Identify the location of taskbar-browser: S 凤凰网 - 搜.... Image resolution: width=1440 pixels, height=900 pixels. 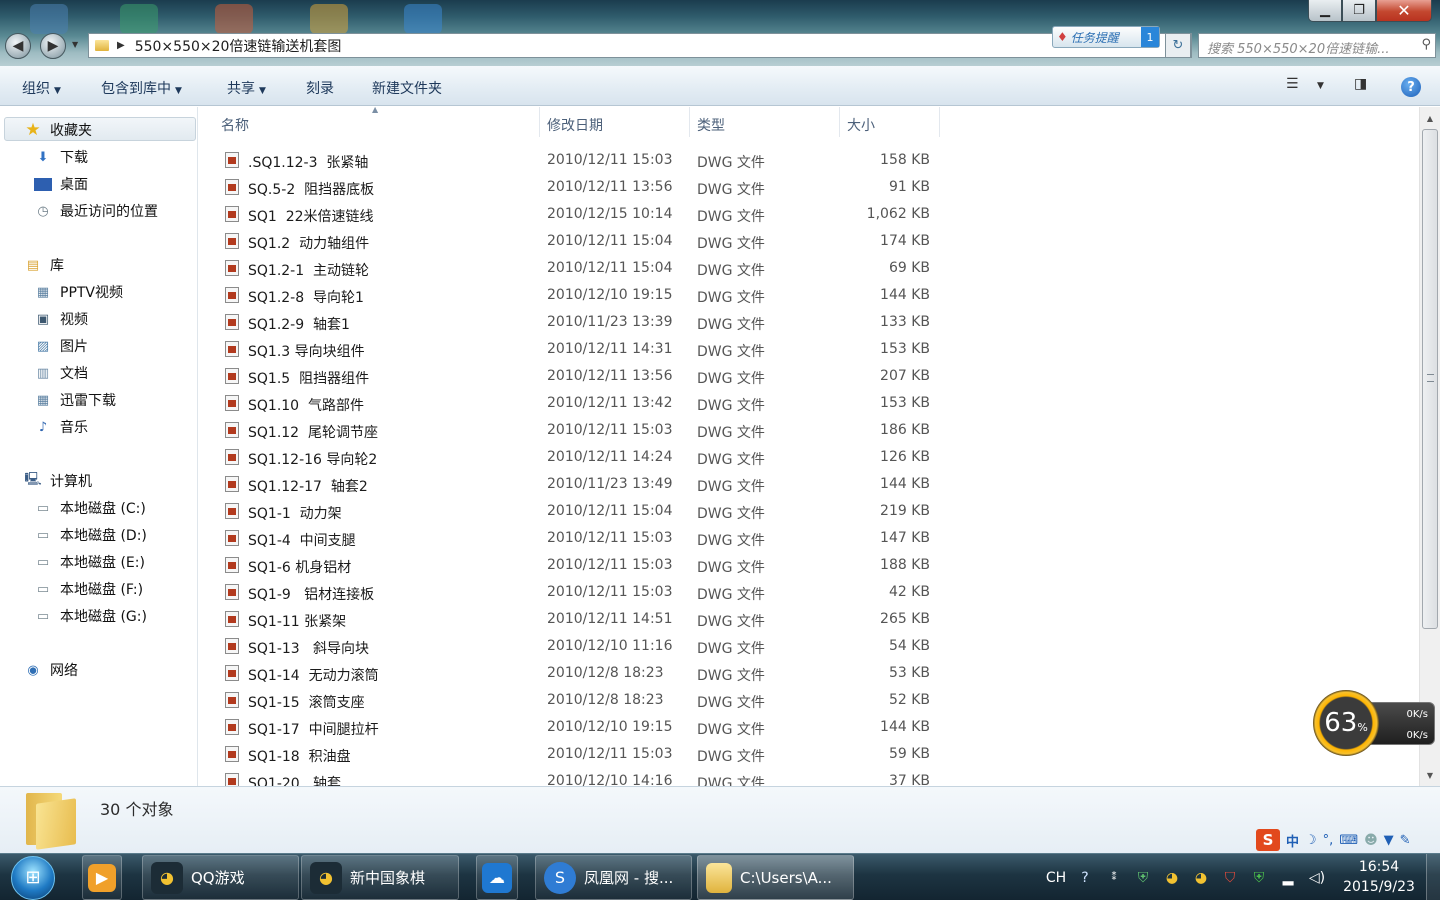
(613, 877).